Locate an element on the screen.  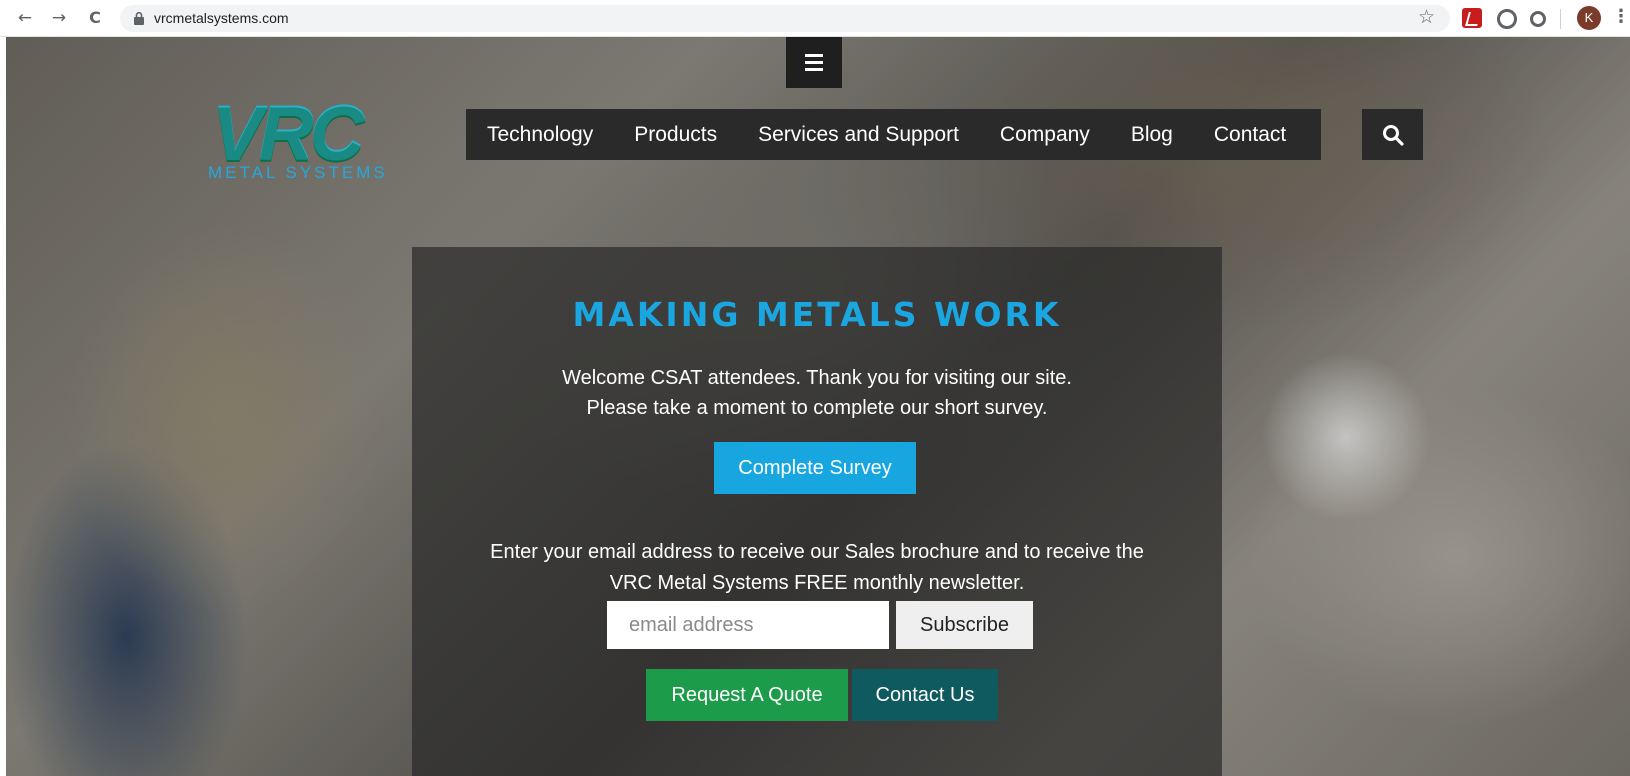
bookmark-star-icon: ☆ is located at coordinates (1426, 17).